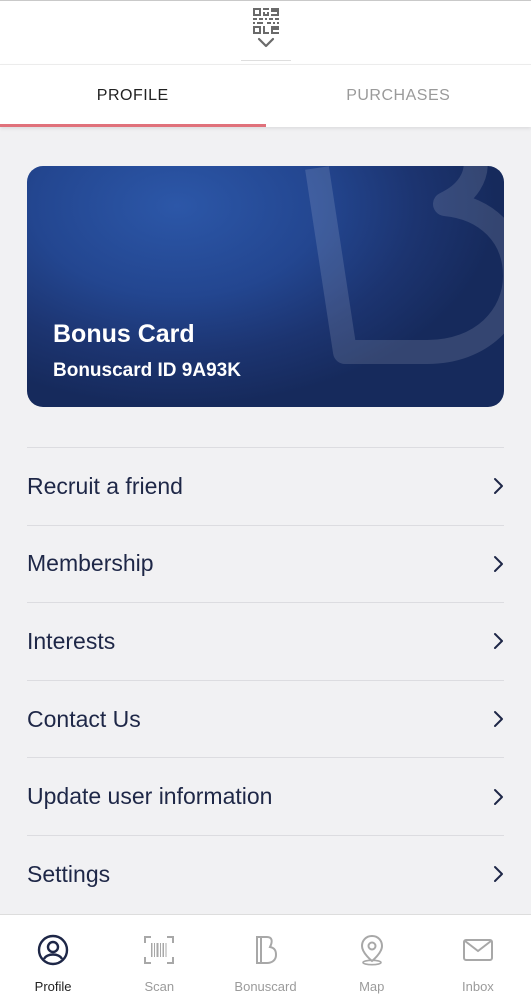 The height and width of the screenshot is (1000, 531). I want to click on chevron-down-icon, so click(266, 42).